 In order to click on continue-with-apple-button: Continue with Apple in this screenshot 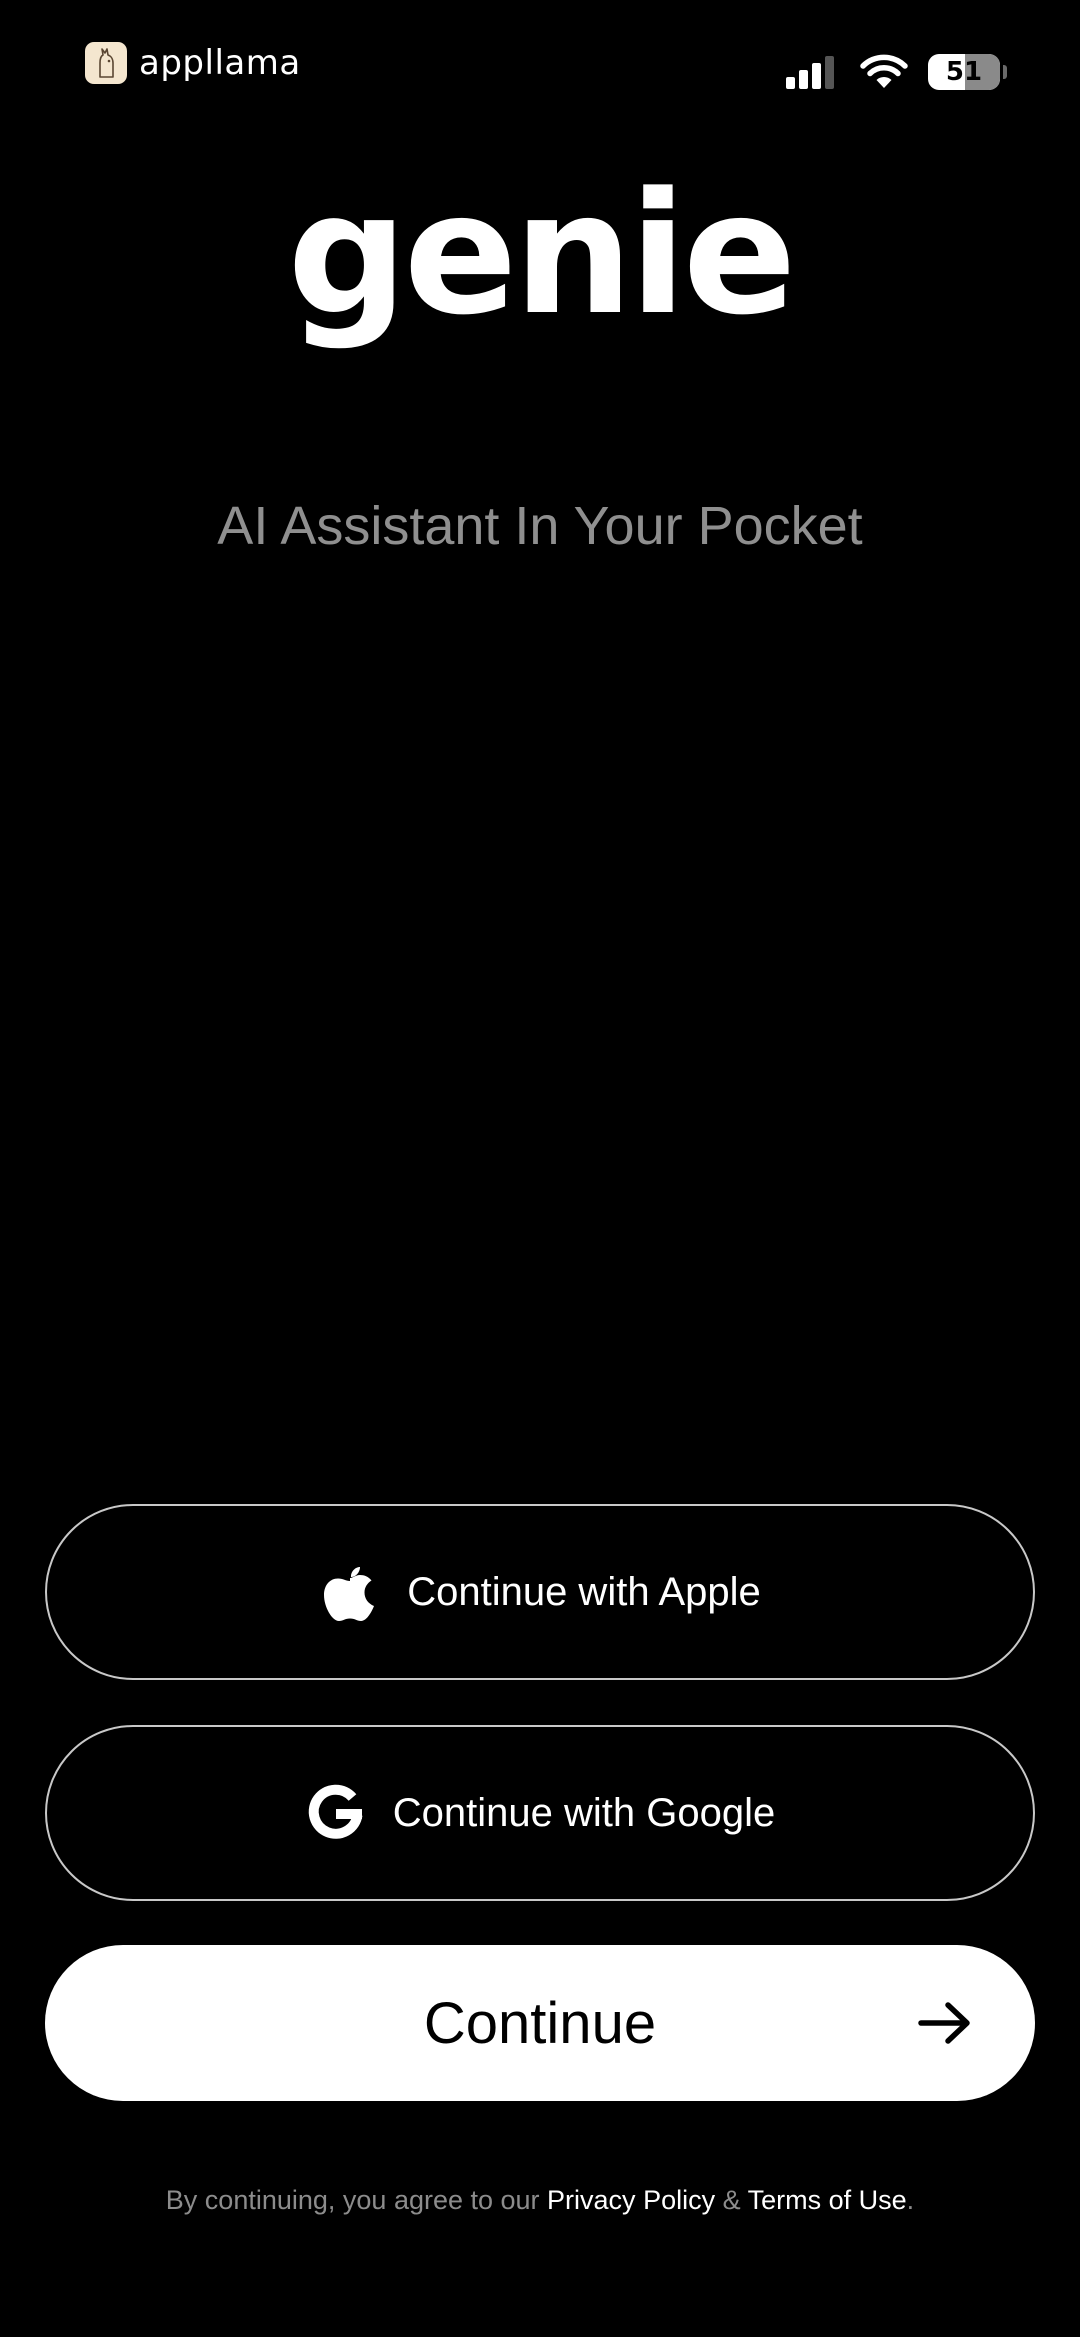, I will do `click(540, 1592)`.